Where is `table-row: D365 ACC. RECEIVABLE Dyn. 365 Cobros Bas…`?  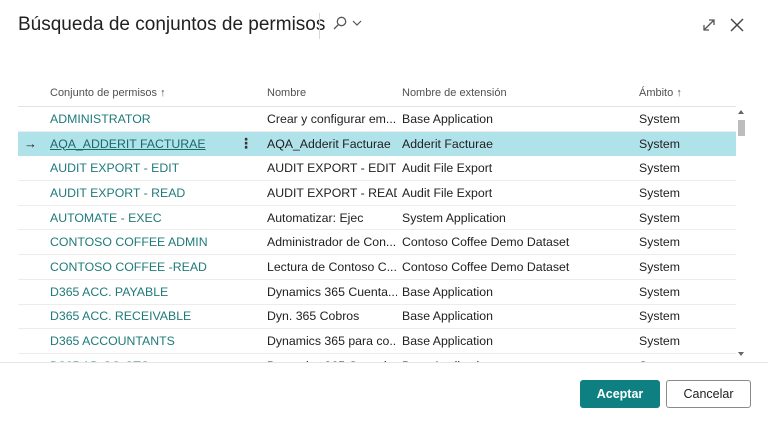 table-row: D365 ACC. RECEIVABLE Dyn. 365 Cobros Bas… is located at coordinates (377, 317).